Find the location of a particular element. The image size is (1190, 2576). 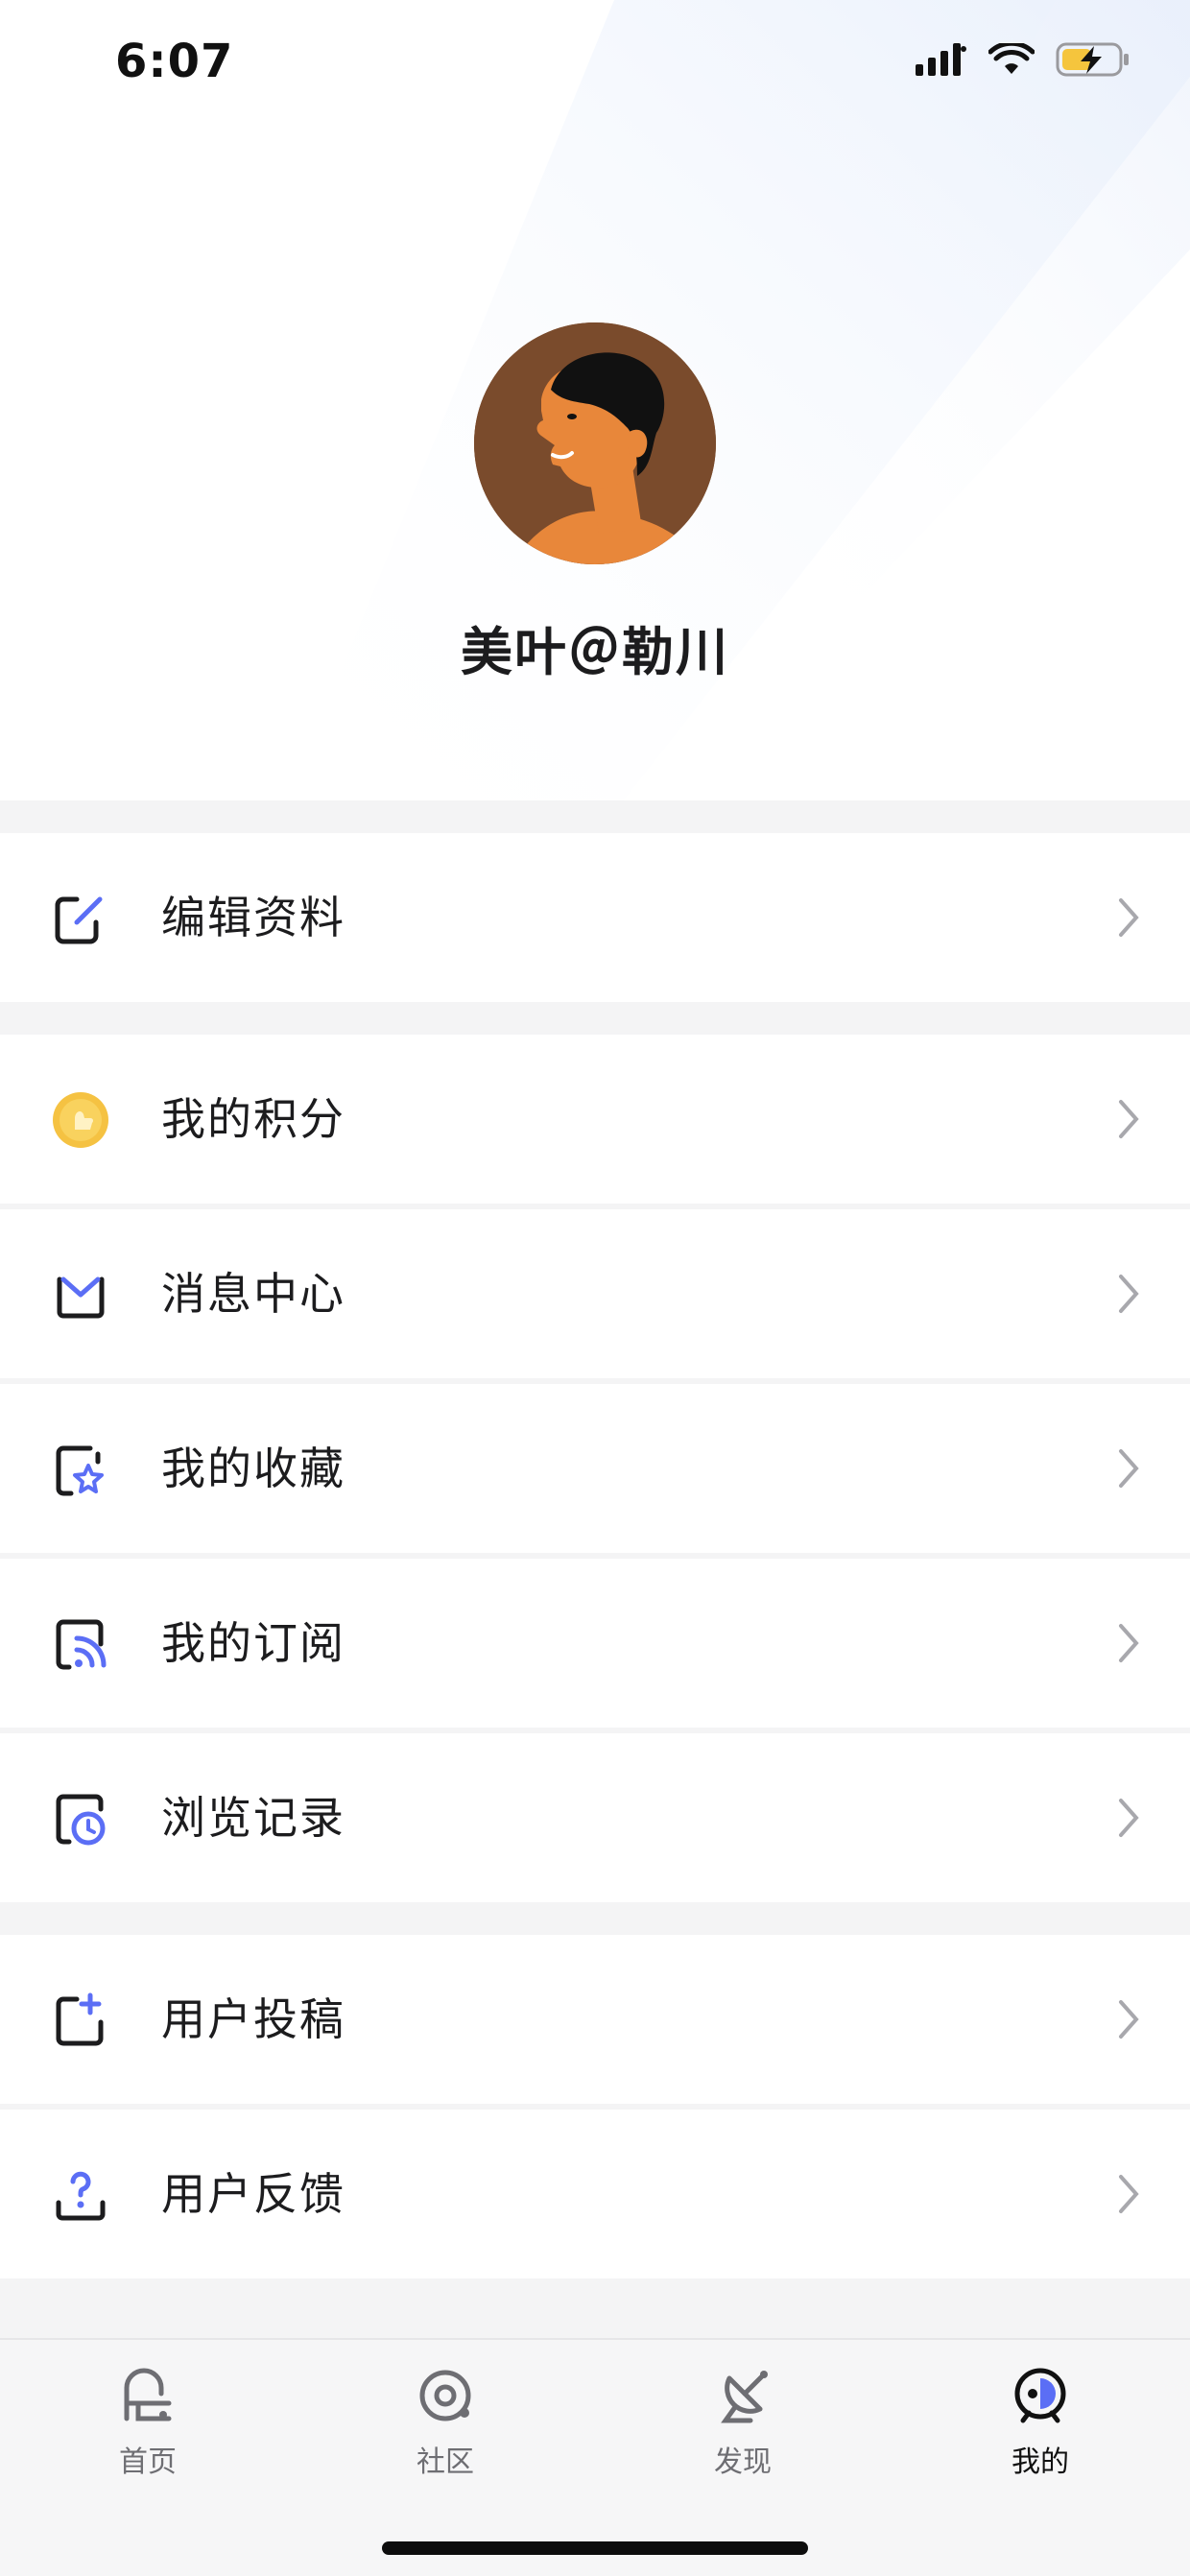

menu-label: 浏览记录 is located at coordinates (253, 1818).